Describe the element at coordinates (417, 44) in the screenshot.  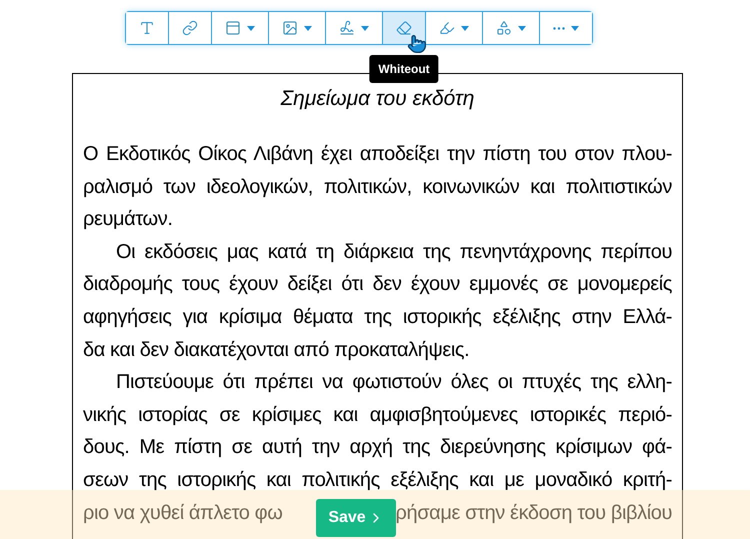
I see `pointer-cursor-icon` at that location.